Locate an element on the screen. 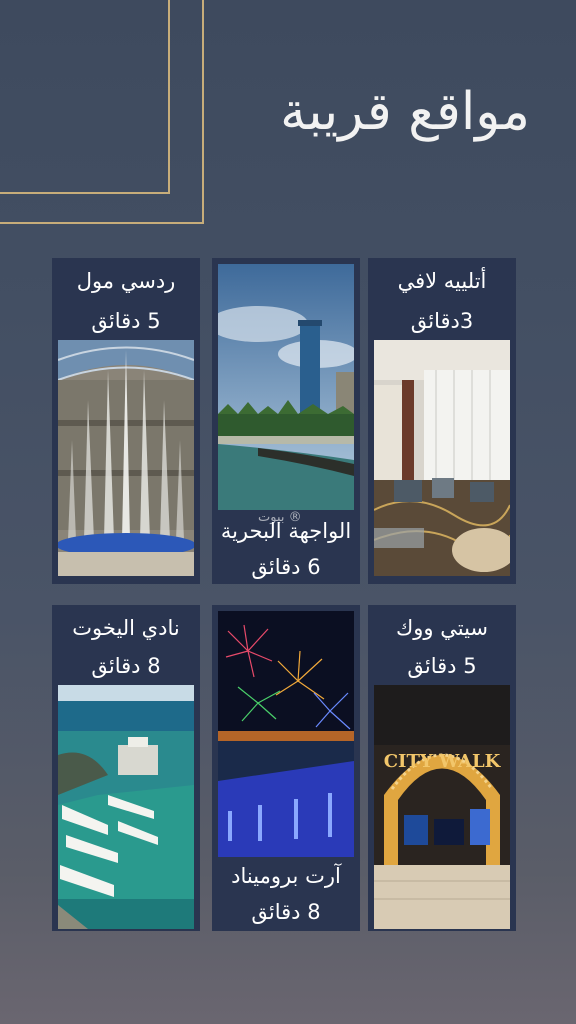 The height and width of the screenshot is (1024, 576). location-card-redsea-mall: ردسي مول 5 دقائق is located at coordinates (126, 421).